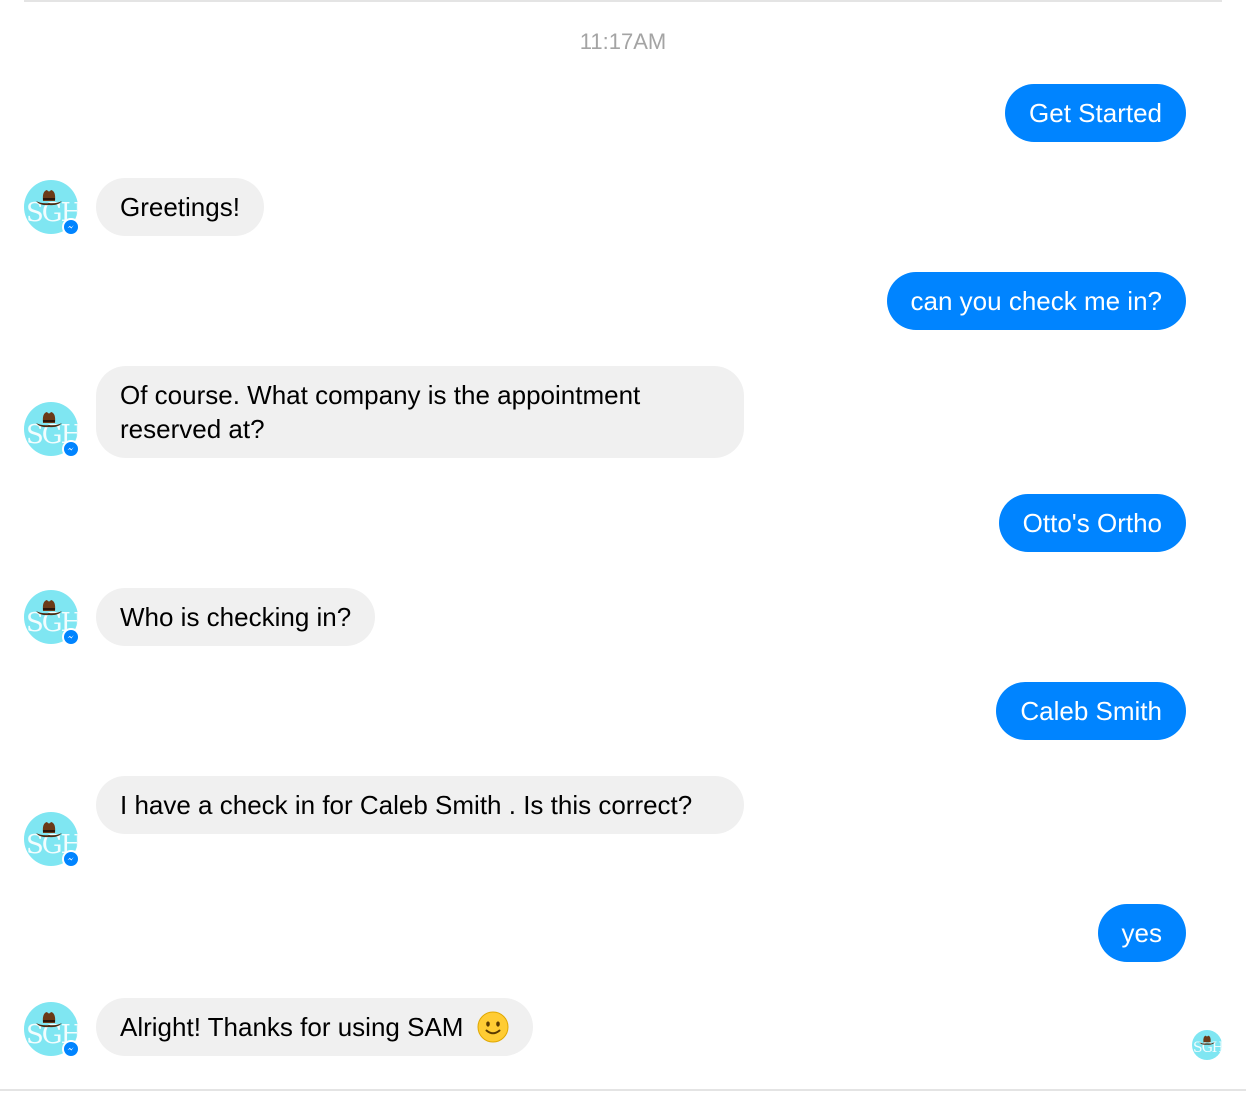  What do you see at coordinates (1036, 301) in the screenshot?
I see `outgoing-message-bubble: can you check me in?` at bounding box center [1036, 301].